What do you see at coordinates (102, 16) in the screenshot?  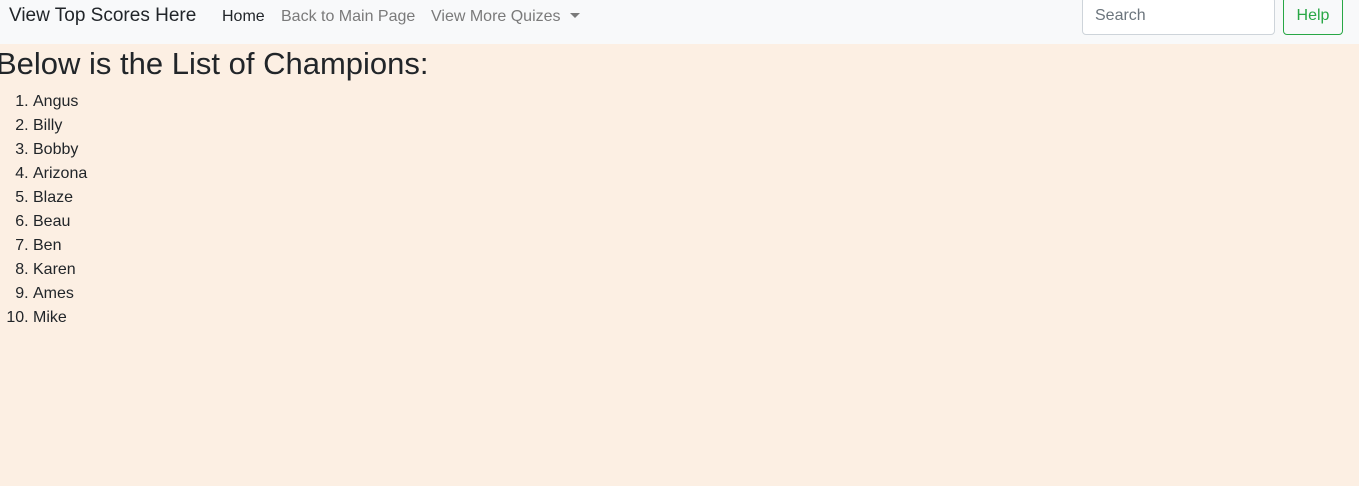 I see `navbar-brand: View Top Scores Here` at bounding box center [102, 16].